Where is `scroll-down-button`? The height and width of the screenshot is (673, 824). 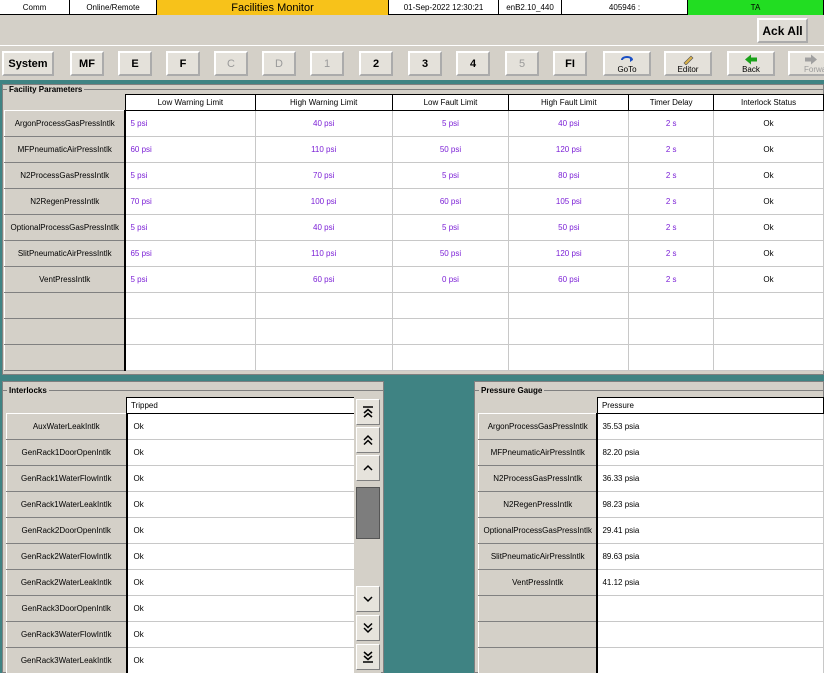 scroll-down-button is located at coordinates (368, 599).